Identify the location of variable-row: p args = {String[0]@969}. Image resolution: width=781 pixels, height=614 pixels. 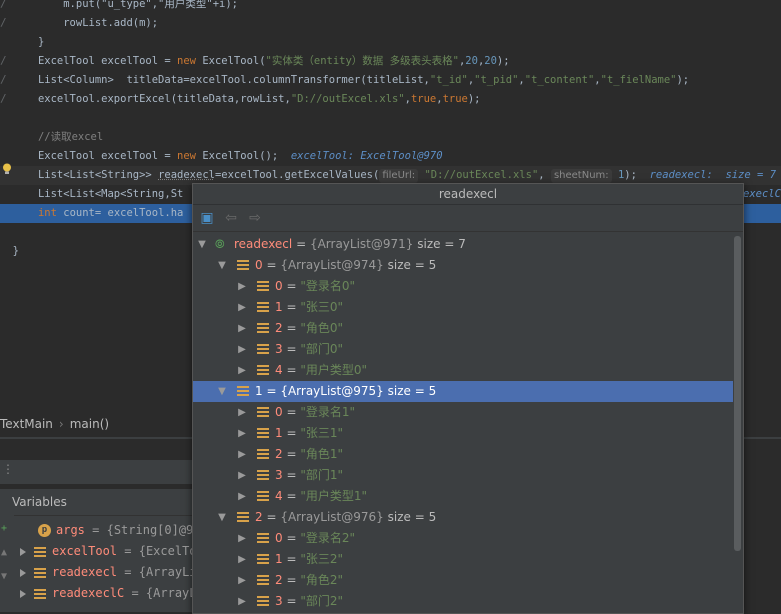
(126, 530).